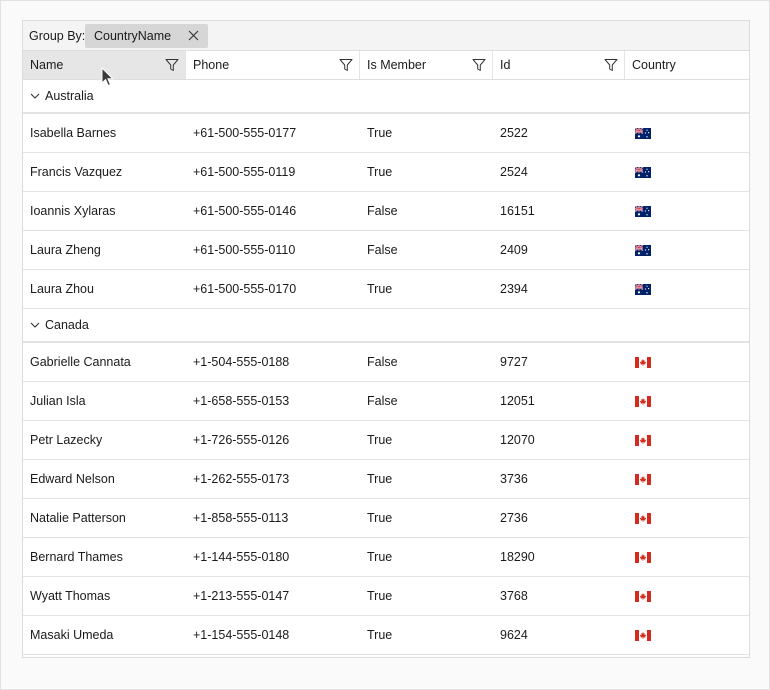 This screenshot has width=770, height=690. I want to click on cell-phone: +1-144-555-0180, so click(241, 557).